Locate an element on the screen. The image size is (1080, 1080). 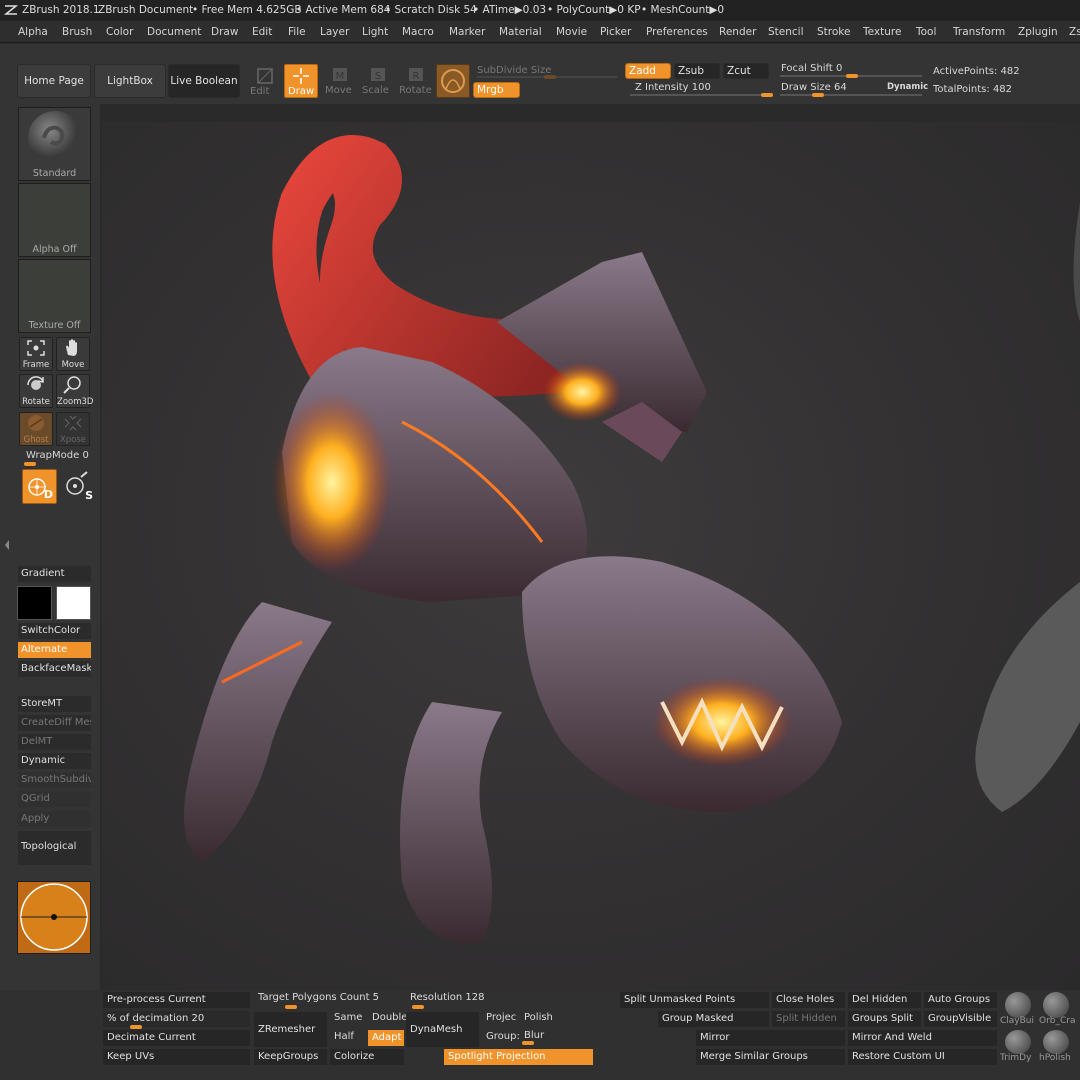
frame-button: Frame is located at coordinates (36, 354).